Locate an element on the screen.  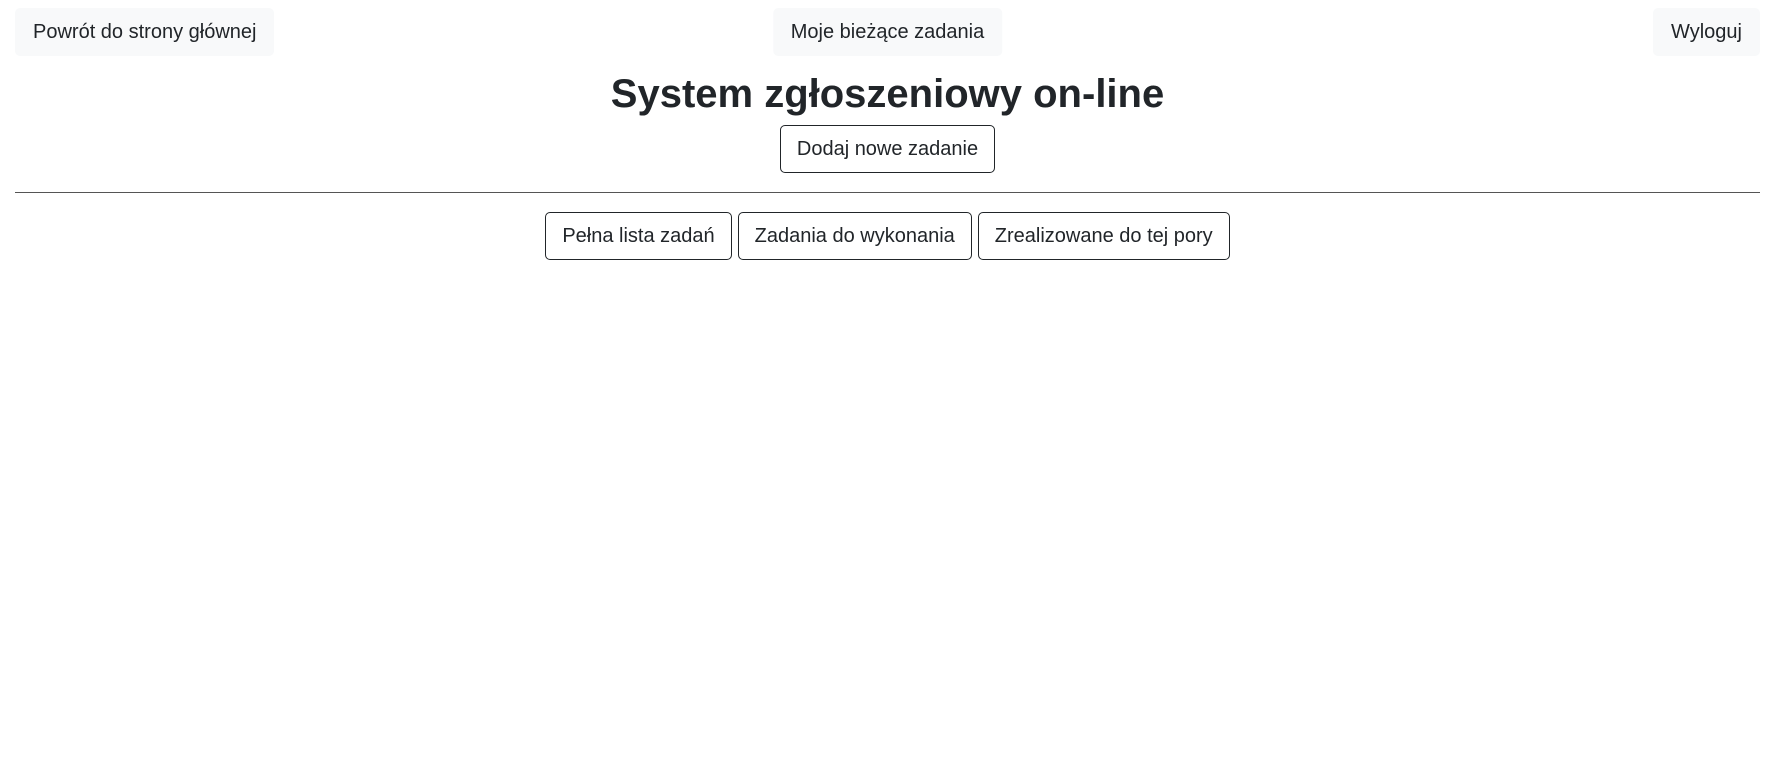
add-task-container: Dodaj nowe zadanie is located at coordinates (887, 149).